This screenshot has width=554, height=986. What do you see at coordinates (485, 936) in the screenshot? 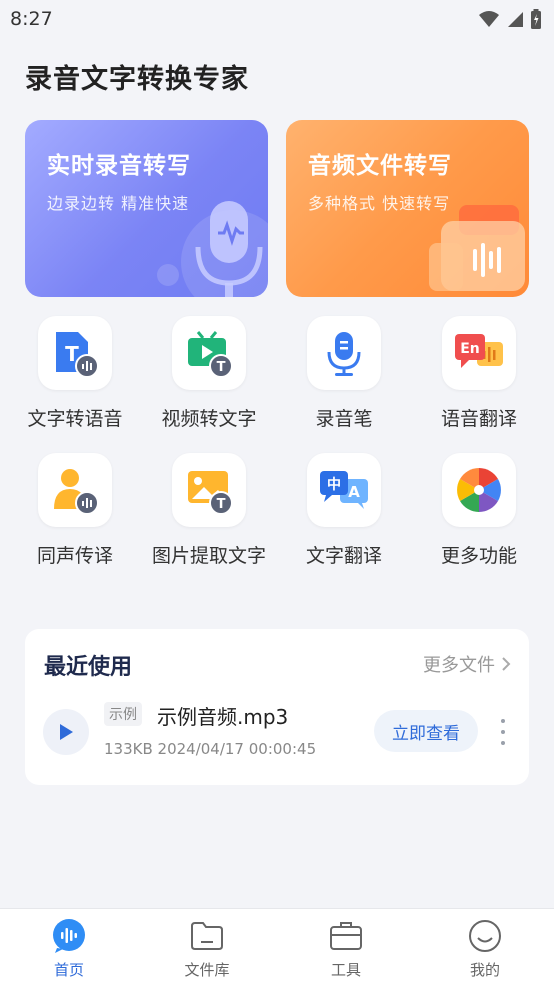
I see `smile-icon` at bounding box center [485, 936].